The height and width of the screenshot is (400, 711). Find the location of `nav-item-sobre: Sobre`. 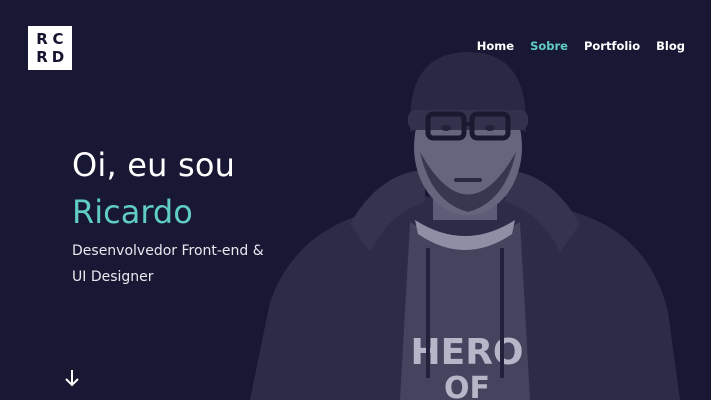

nav-item-sobre: Sobre is located at coordinates (549, 46).